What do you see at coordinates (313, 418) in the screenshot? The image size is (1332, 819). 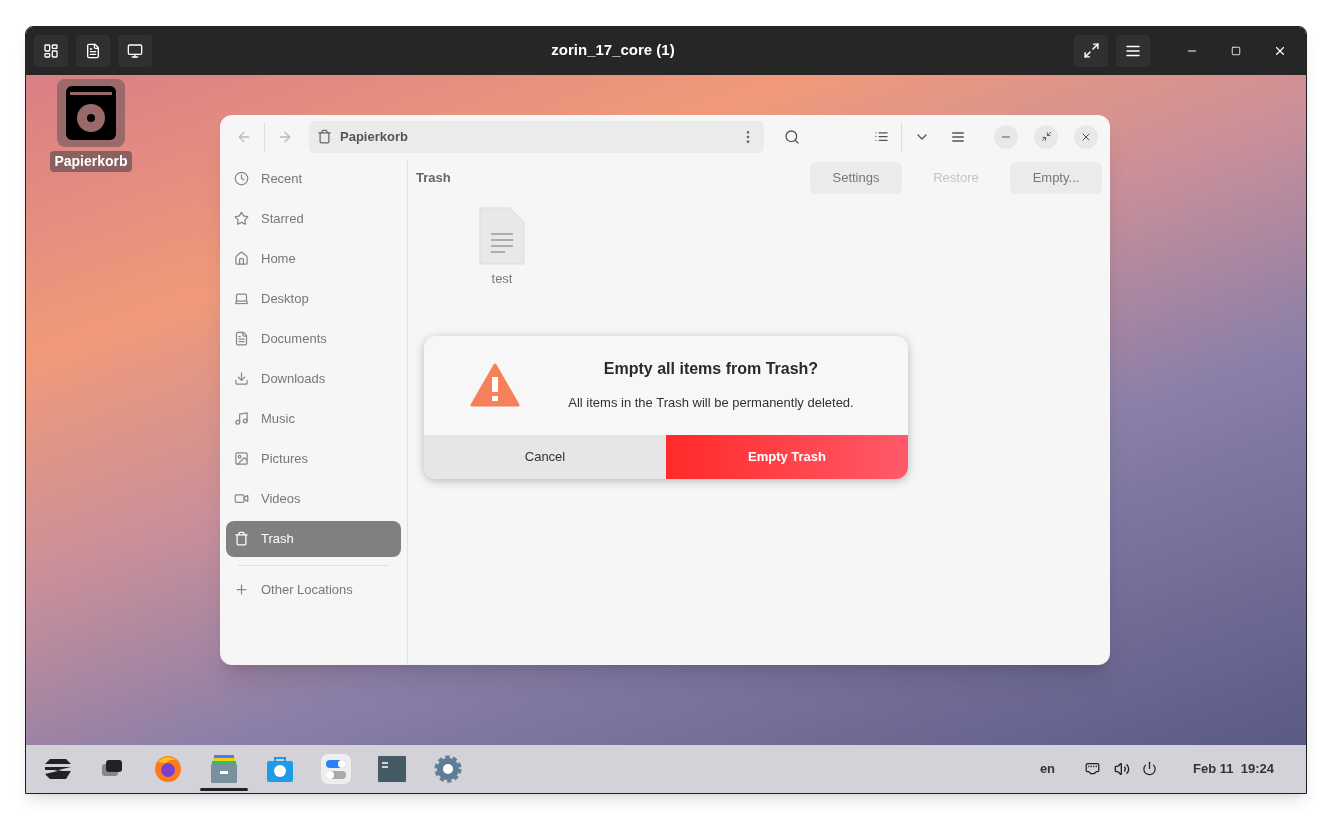 I see `sidebar-item: Music` at bounding box center [313, 418].